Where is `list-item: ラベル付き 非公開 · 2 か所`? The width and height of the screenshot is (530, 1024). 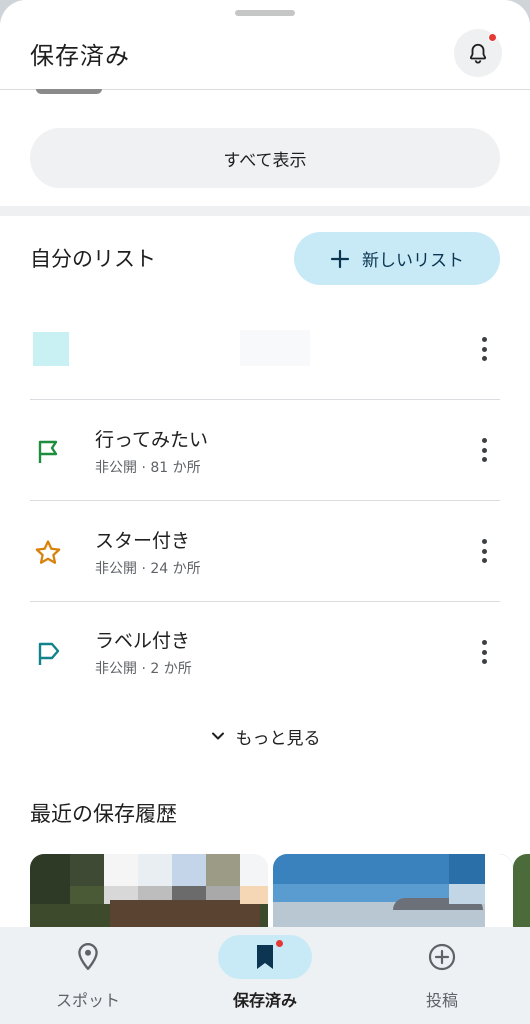
list-item: ラベル付き 非公開 · 2 か所 is located at coordinates (265, 652).